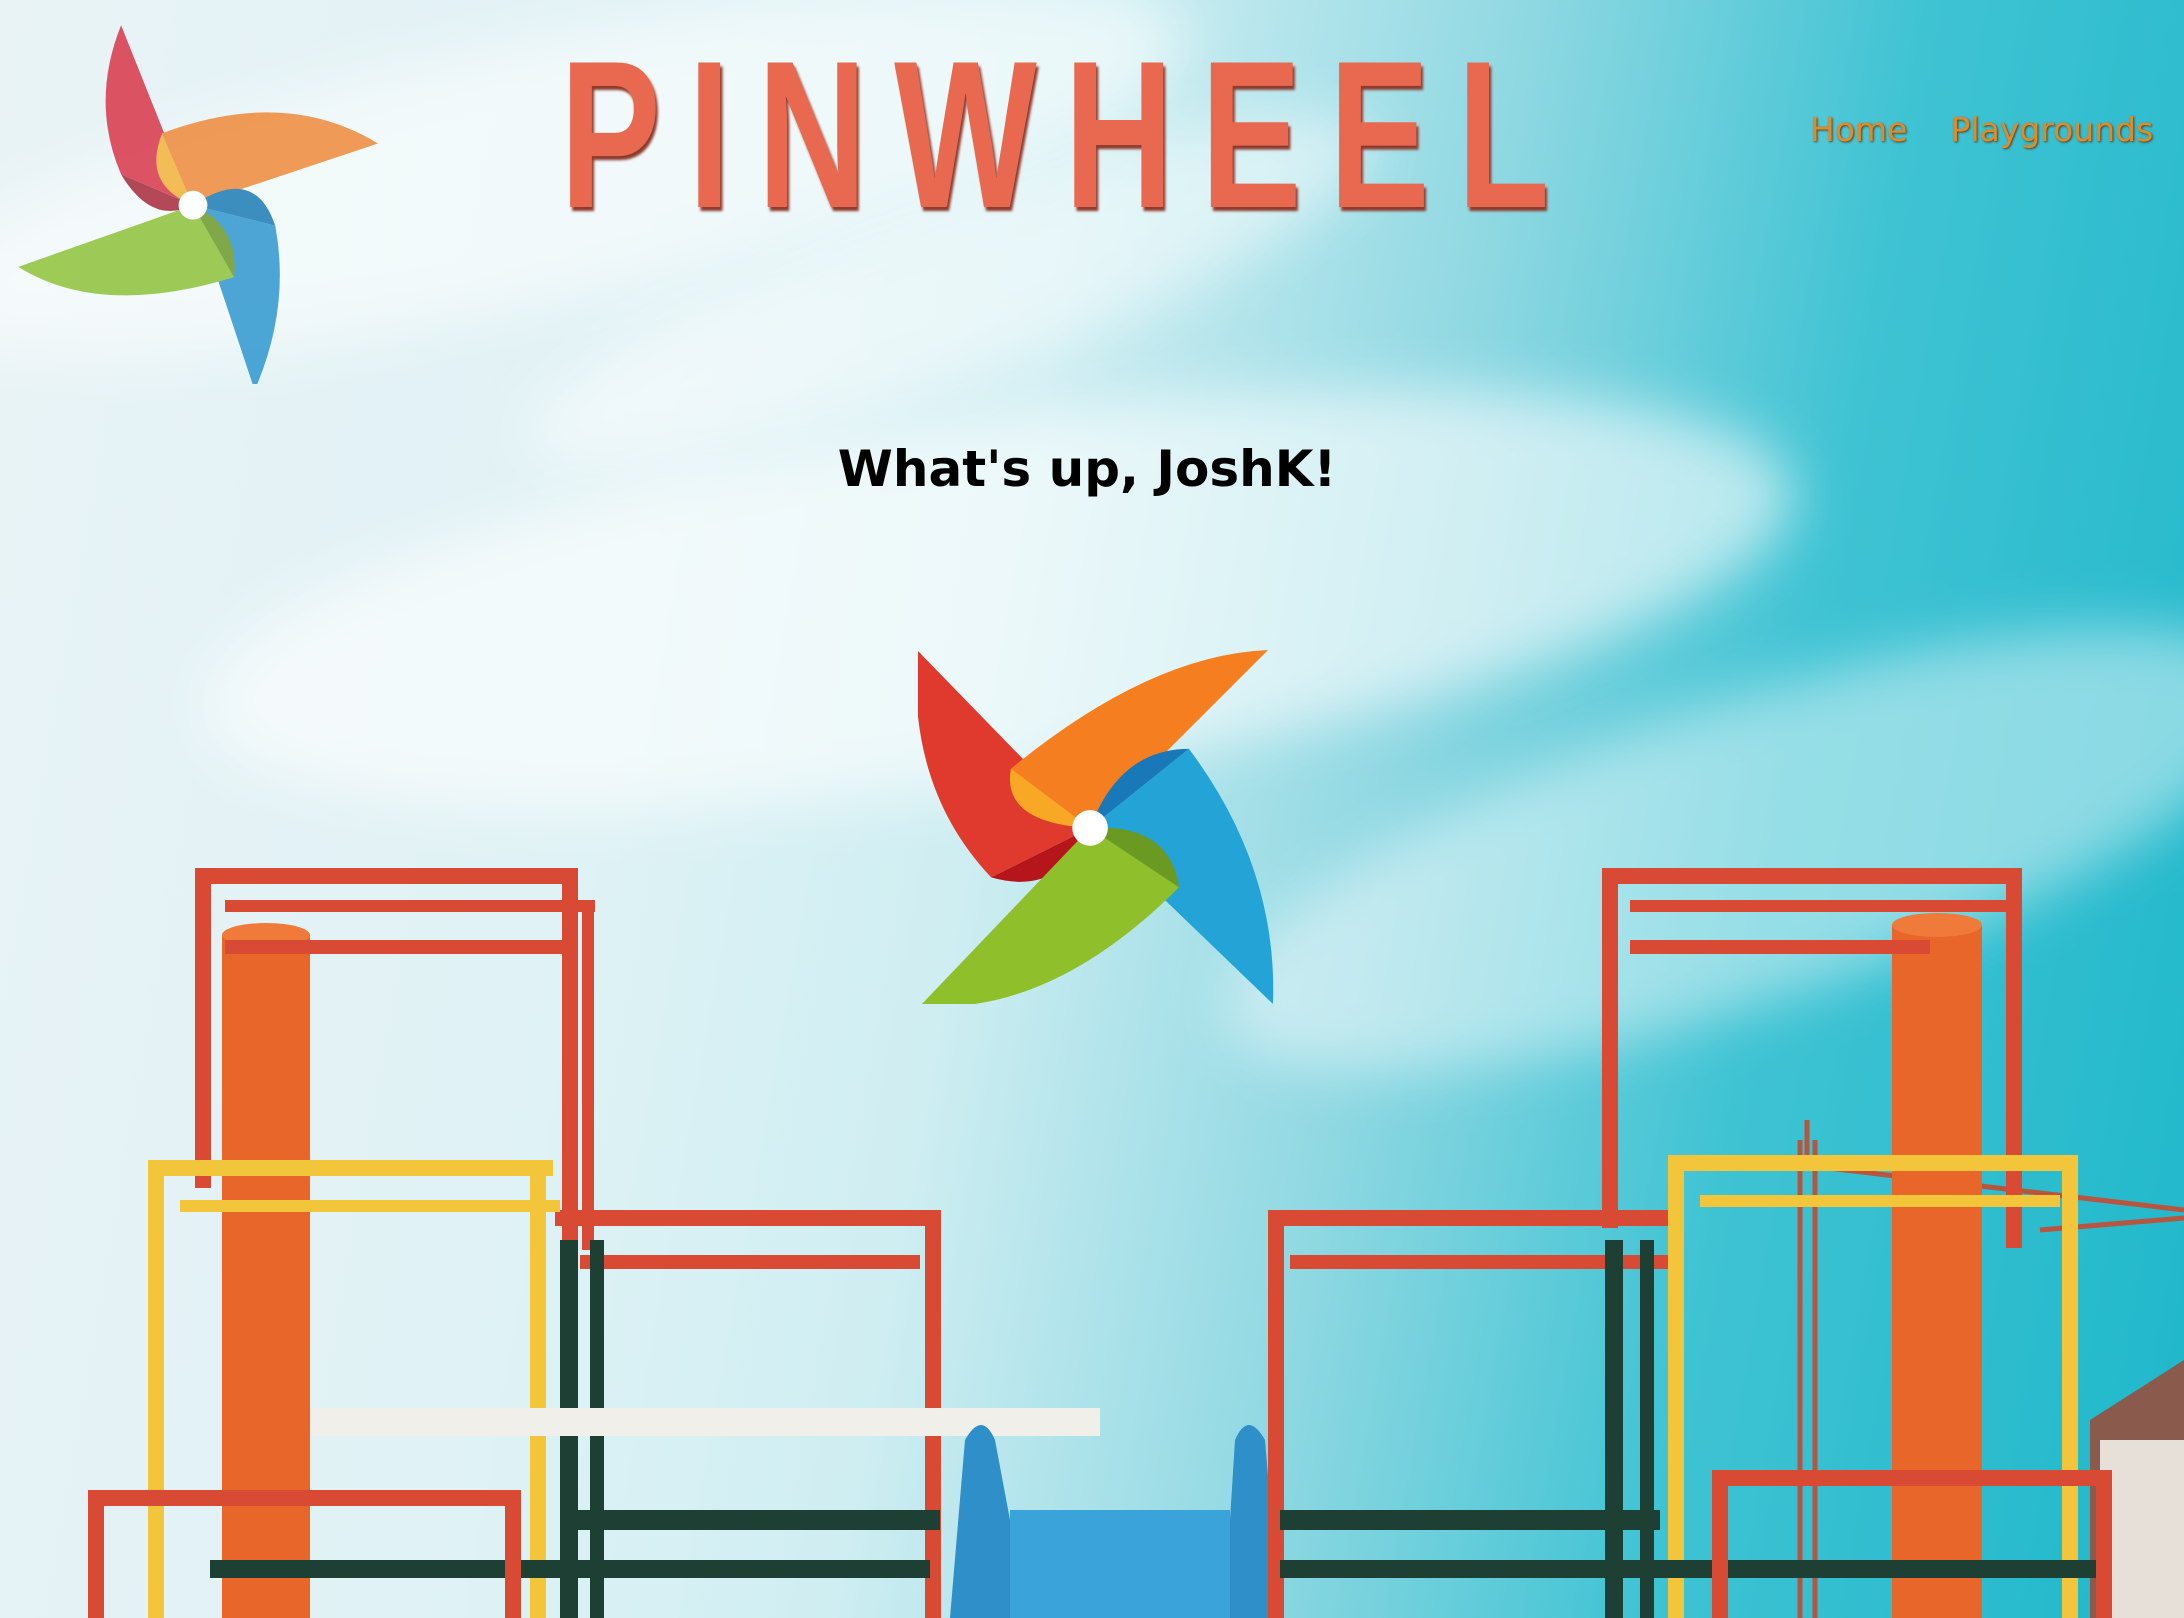 The width and height of the screenshot is (2184, 1618). Describe the element at coordinates (1096, 826) in the screenshot. I see `pinwheel-hero-icon` at that location.